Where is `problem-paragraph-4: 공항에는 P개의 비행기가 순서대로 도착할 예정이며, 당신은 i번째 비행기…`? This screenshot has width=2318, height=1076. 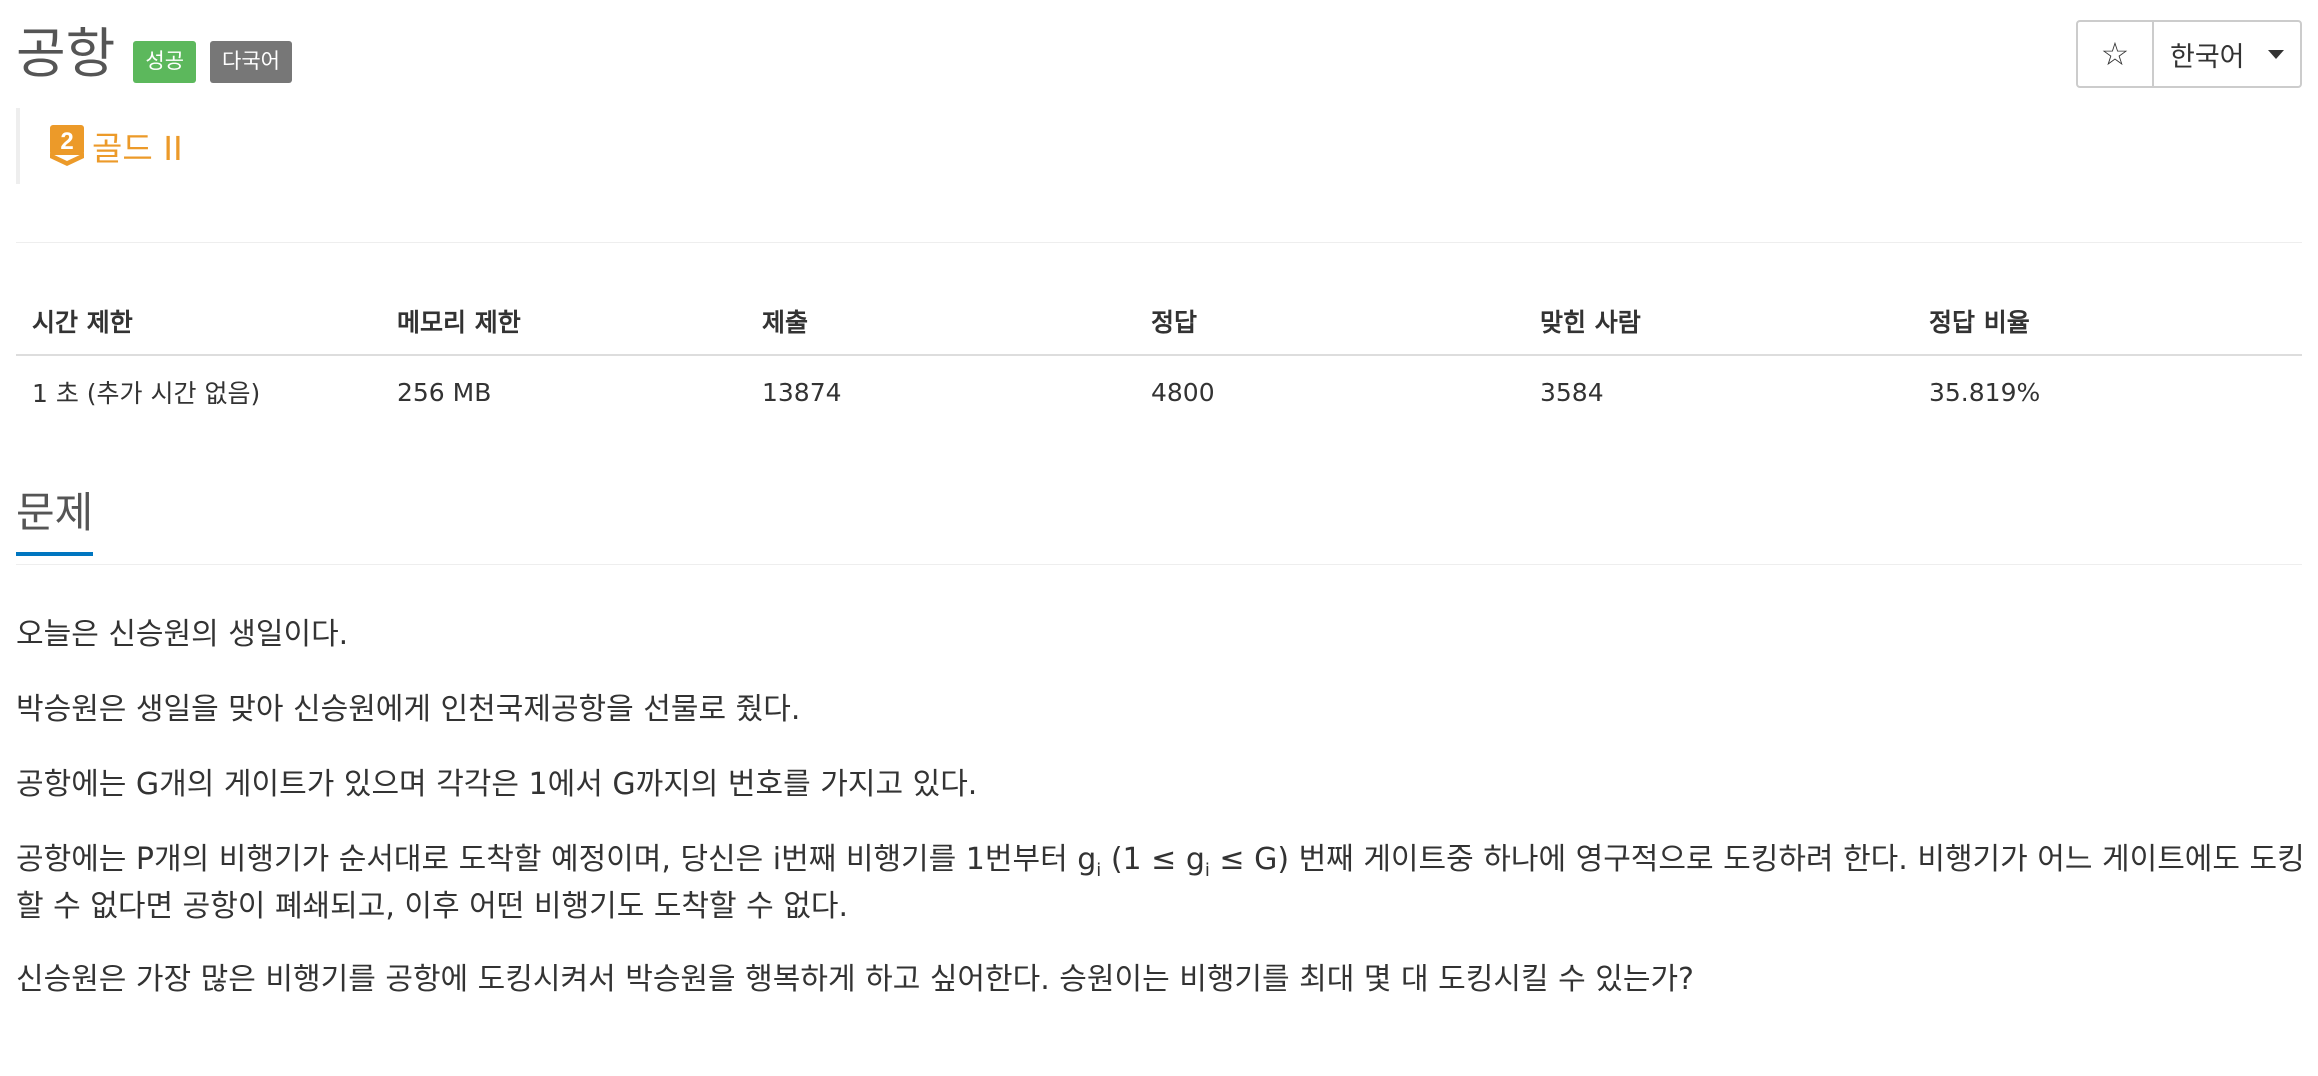
problem-paragraph-4: 공항에는 P개의 비행기가 순서대로 도착할 예정이며, 당신은 i번째 비행기… is located at coordinates (1161, 883).